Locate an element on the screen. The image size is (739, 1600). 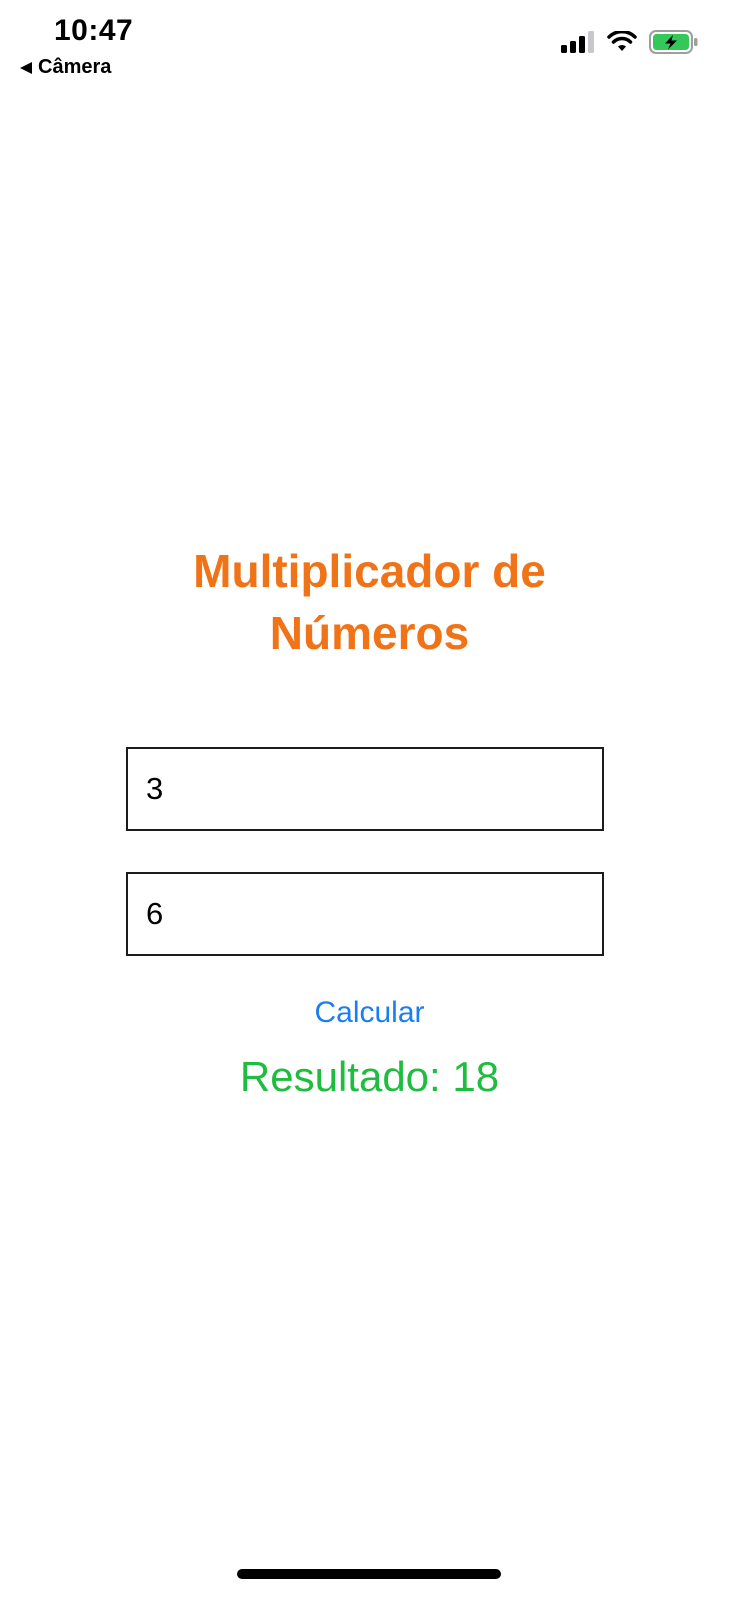
battery-charging-icon is located at coordinates (673, 42).